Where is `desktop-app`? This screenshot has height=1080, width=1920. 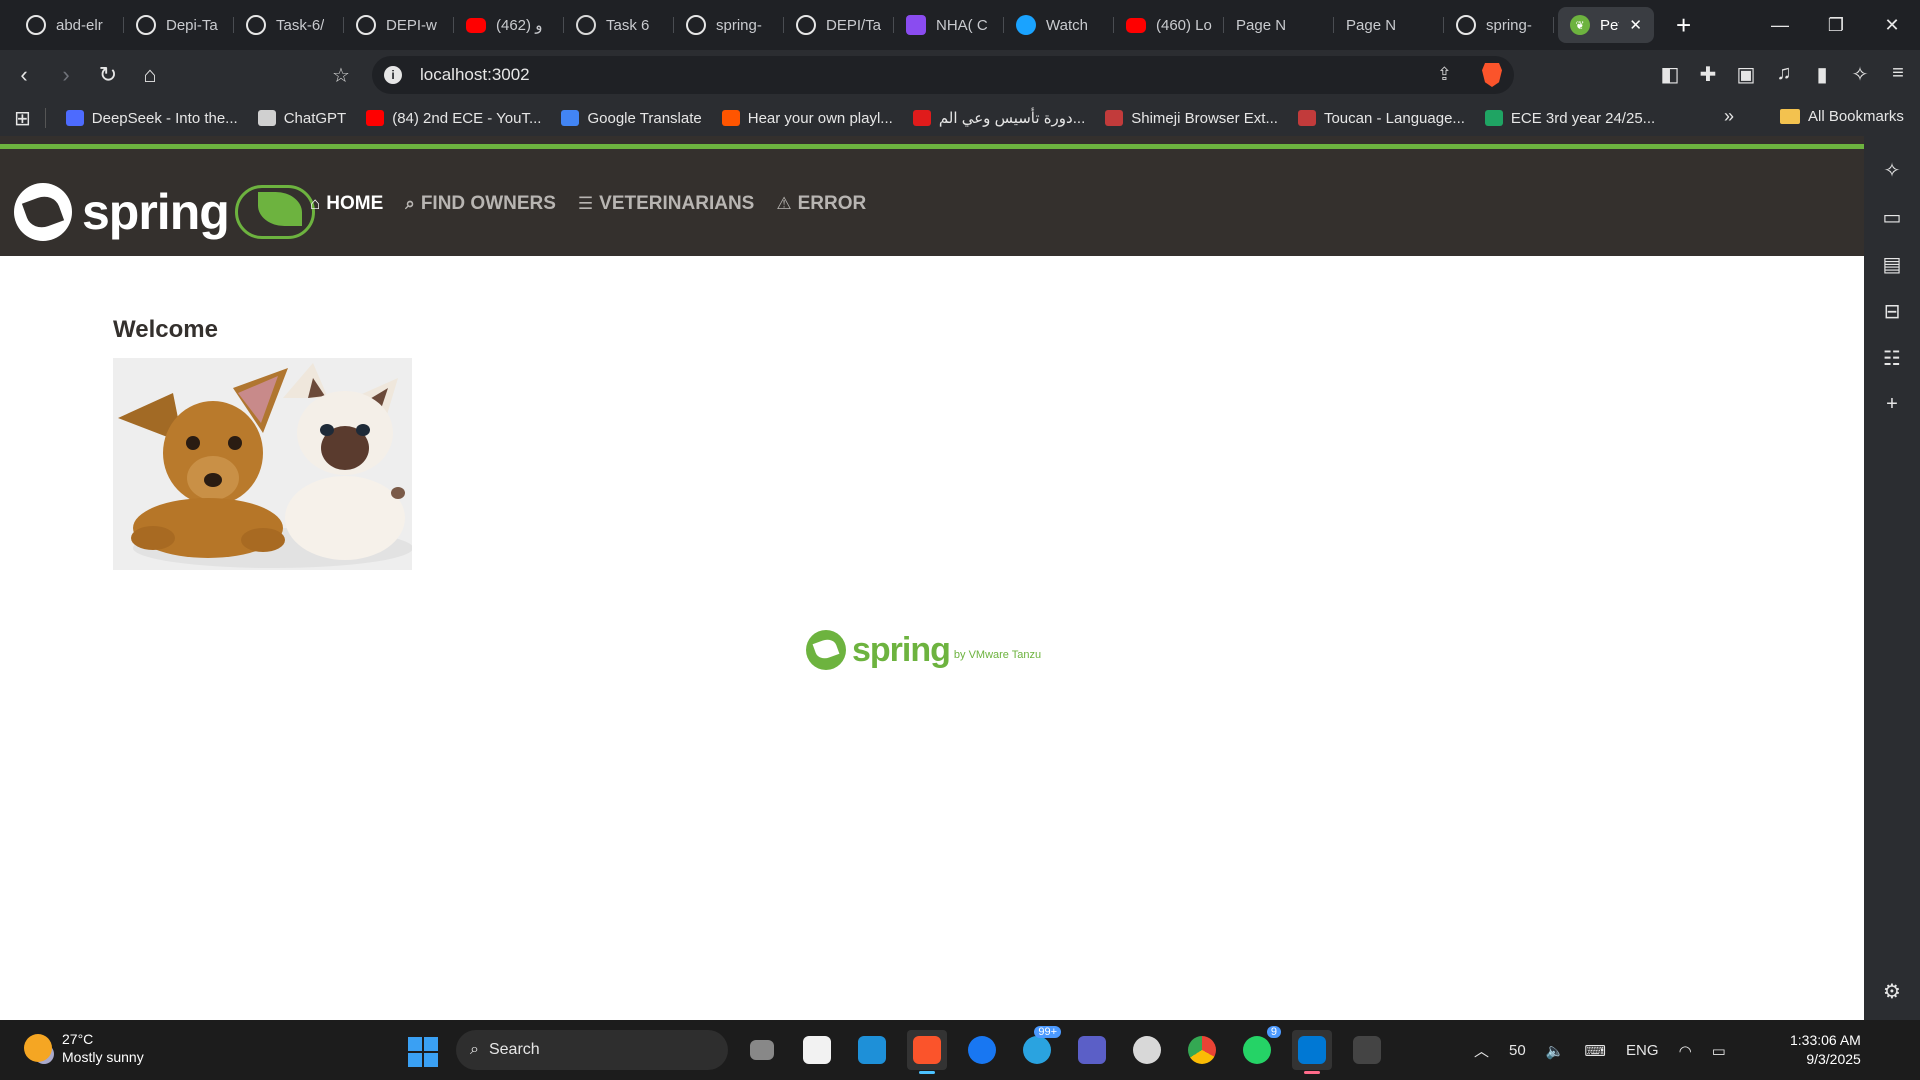 desktop-app is located at coordinates (872, 1050).